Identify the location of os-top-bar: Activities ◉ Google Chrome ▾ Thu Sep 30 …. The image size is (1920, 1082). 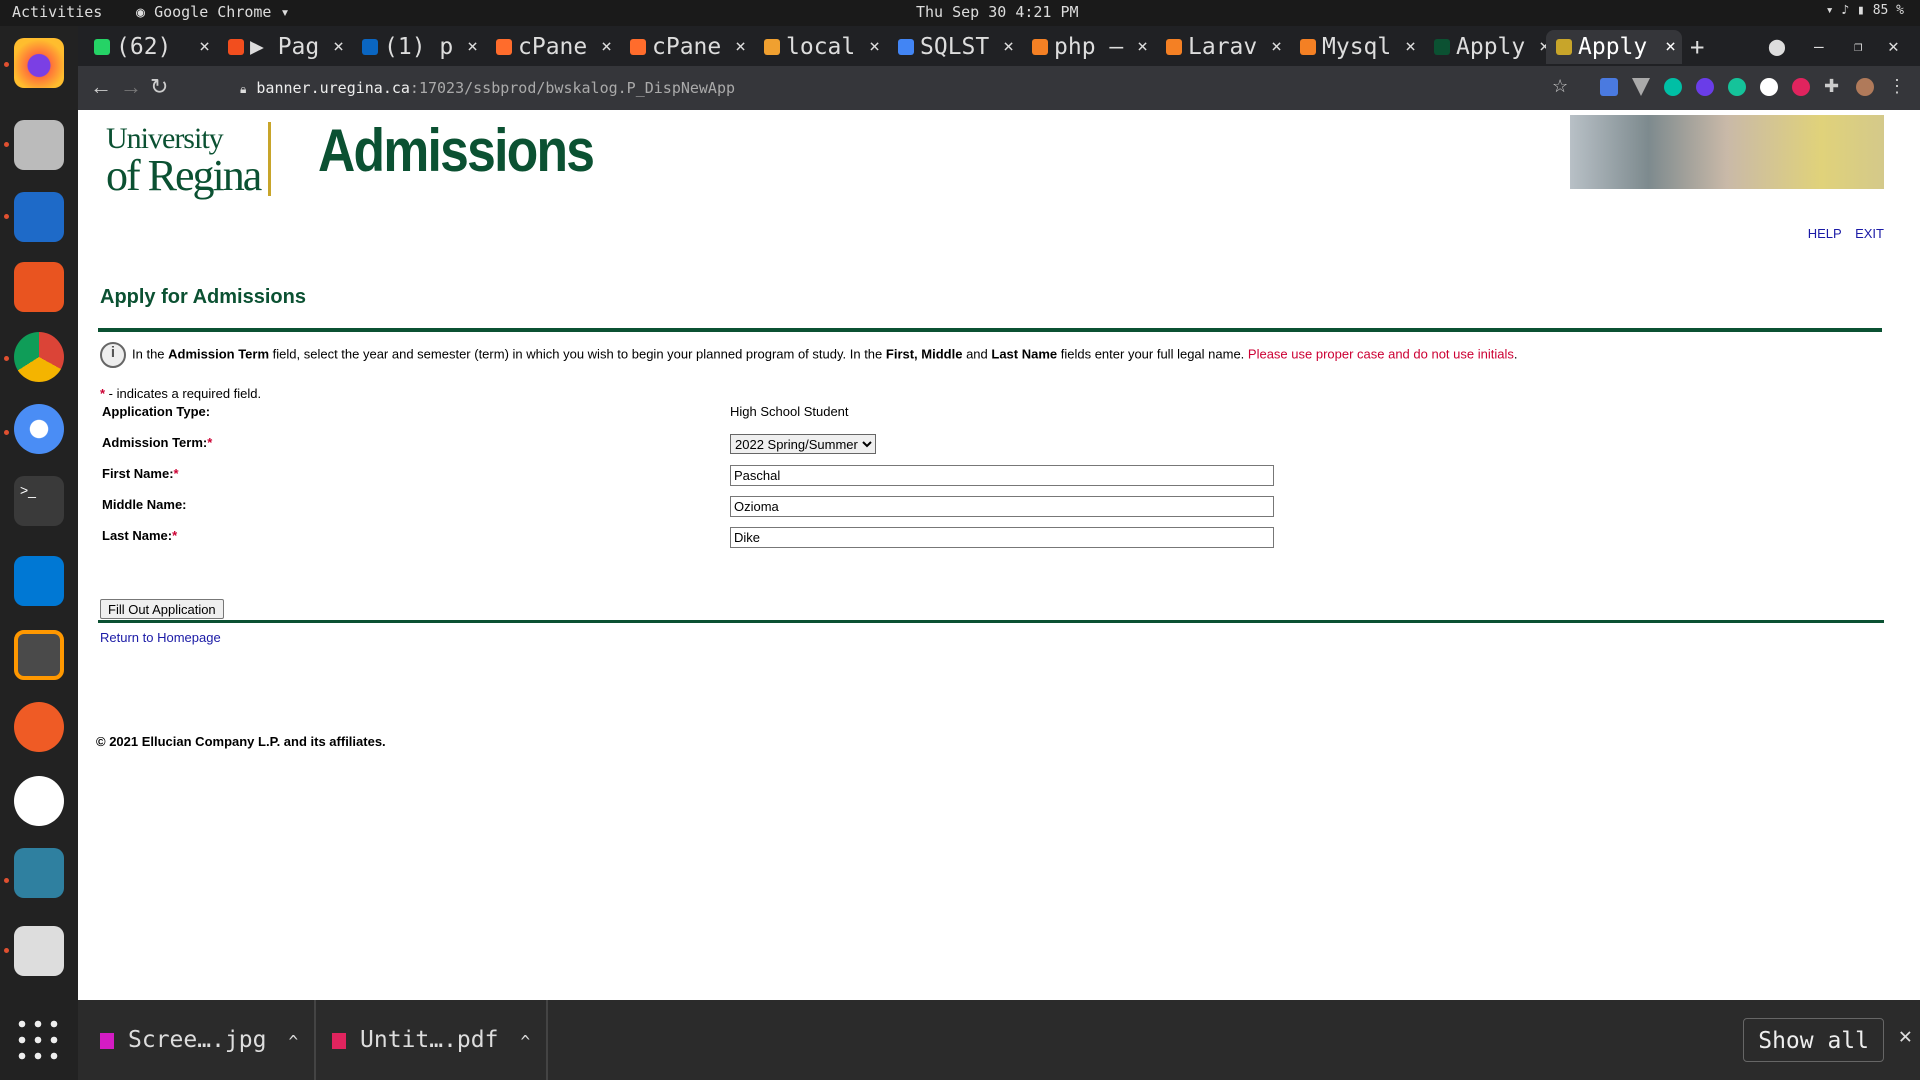
(960, 13).